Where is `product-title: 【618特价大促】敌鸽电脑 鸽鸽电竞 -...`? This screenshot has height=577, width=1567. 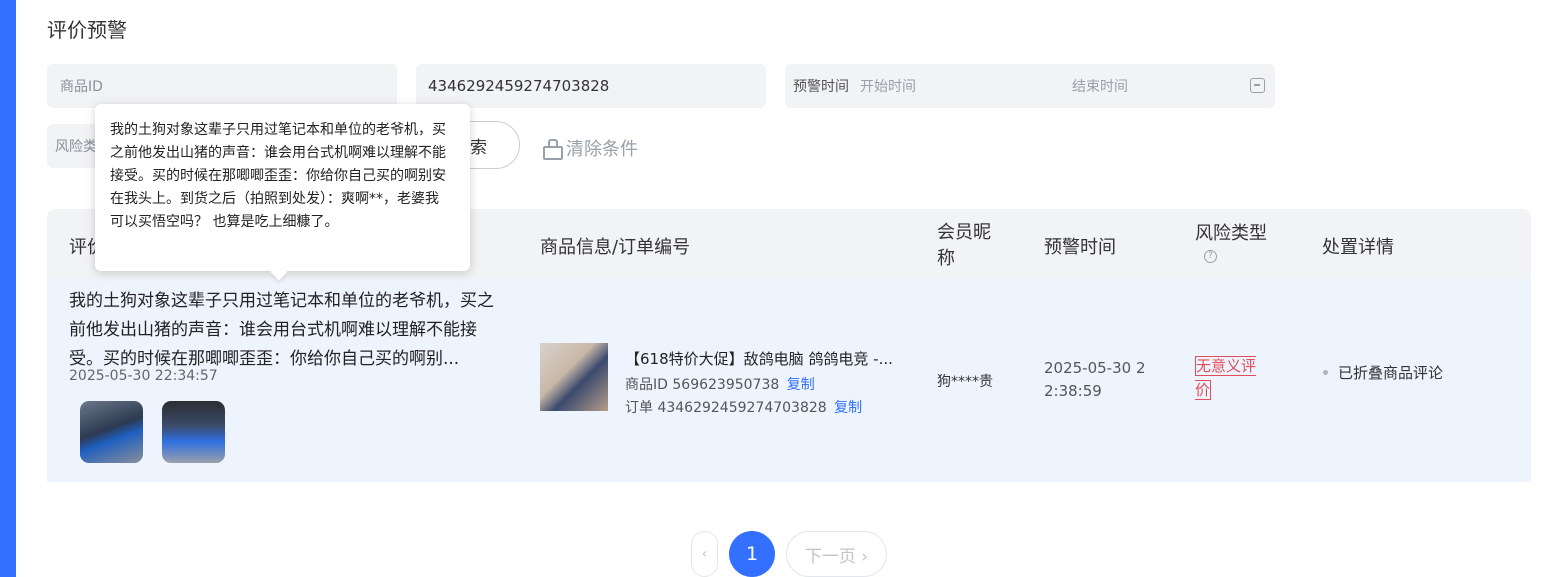
product-title: 【618特价大促】敌鸽电脑 鸽鸽电竞 -... is located at coordinates (760, 358).